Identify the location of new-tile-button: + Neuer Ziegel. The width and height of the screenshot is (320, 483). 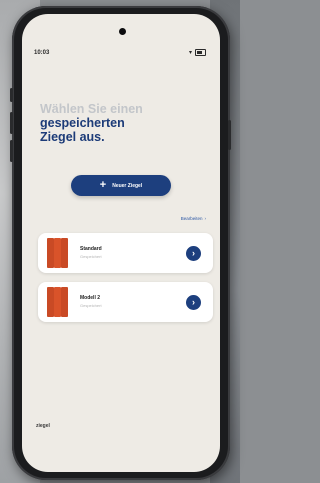
(121, 185).